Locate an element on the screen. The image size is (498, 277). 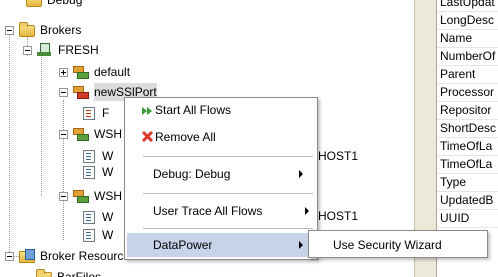
menu-item-use-security-wizard: Use Security Wizard is located at coordinates (398, 245).